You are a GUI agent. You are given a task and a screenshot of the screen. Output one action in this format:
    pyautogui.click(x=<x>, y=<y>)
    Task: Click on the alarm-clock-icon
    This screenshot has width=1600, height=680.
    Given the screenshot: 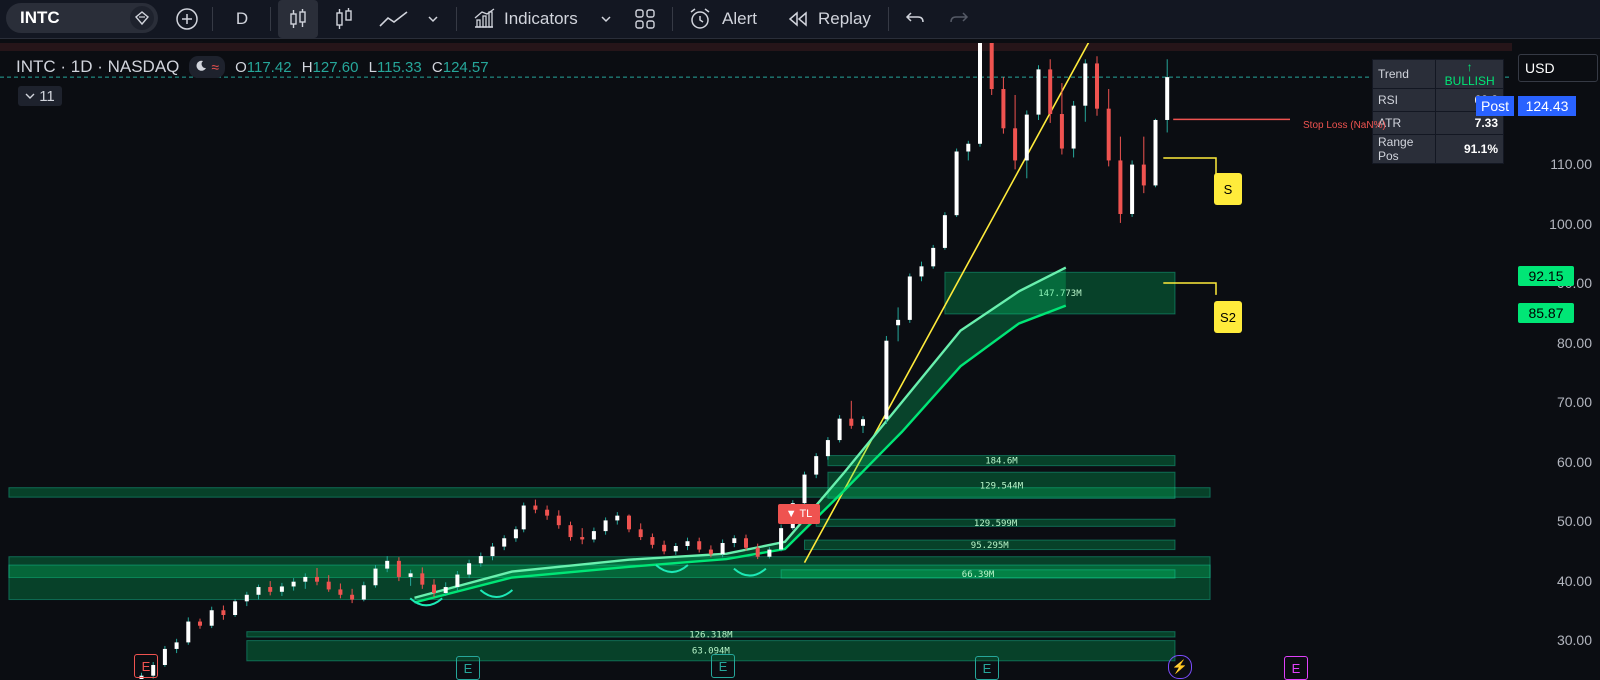 What is the action you would take?
    pyautogui.click(x=700, y=19)
    